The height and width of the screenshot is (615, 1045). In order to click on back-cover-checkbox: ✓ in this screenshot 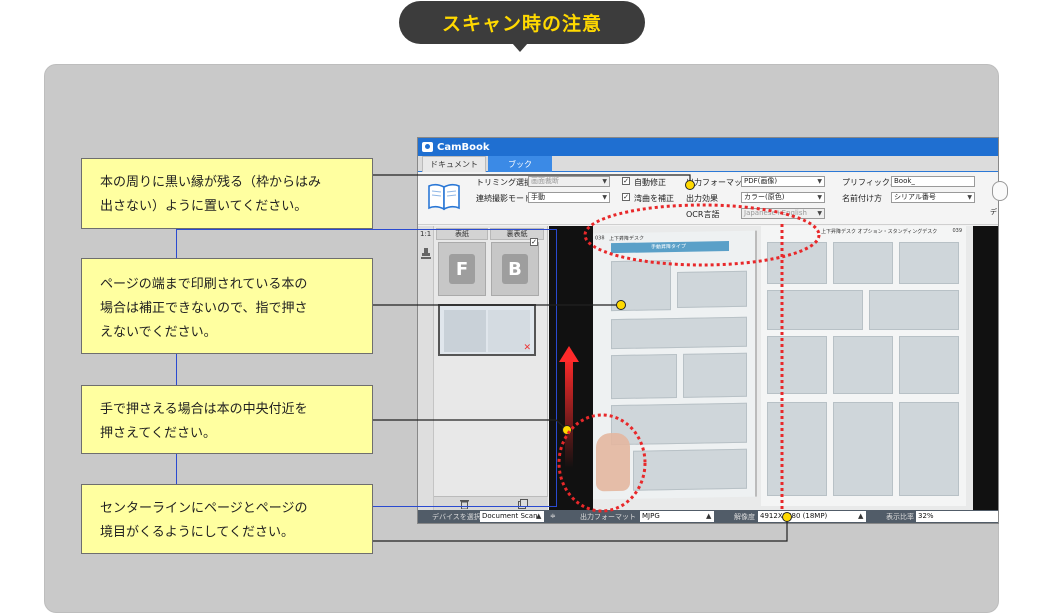, I will do `click(534, 242)`.